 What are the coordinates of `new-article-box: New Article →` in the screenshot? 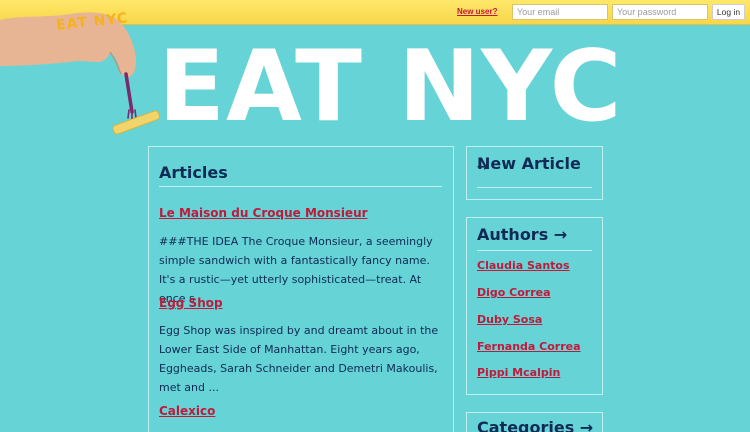 It's located at (534, 173).